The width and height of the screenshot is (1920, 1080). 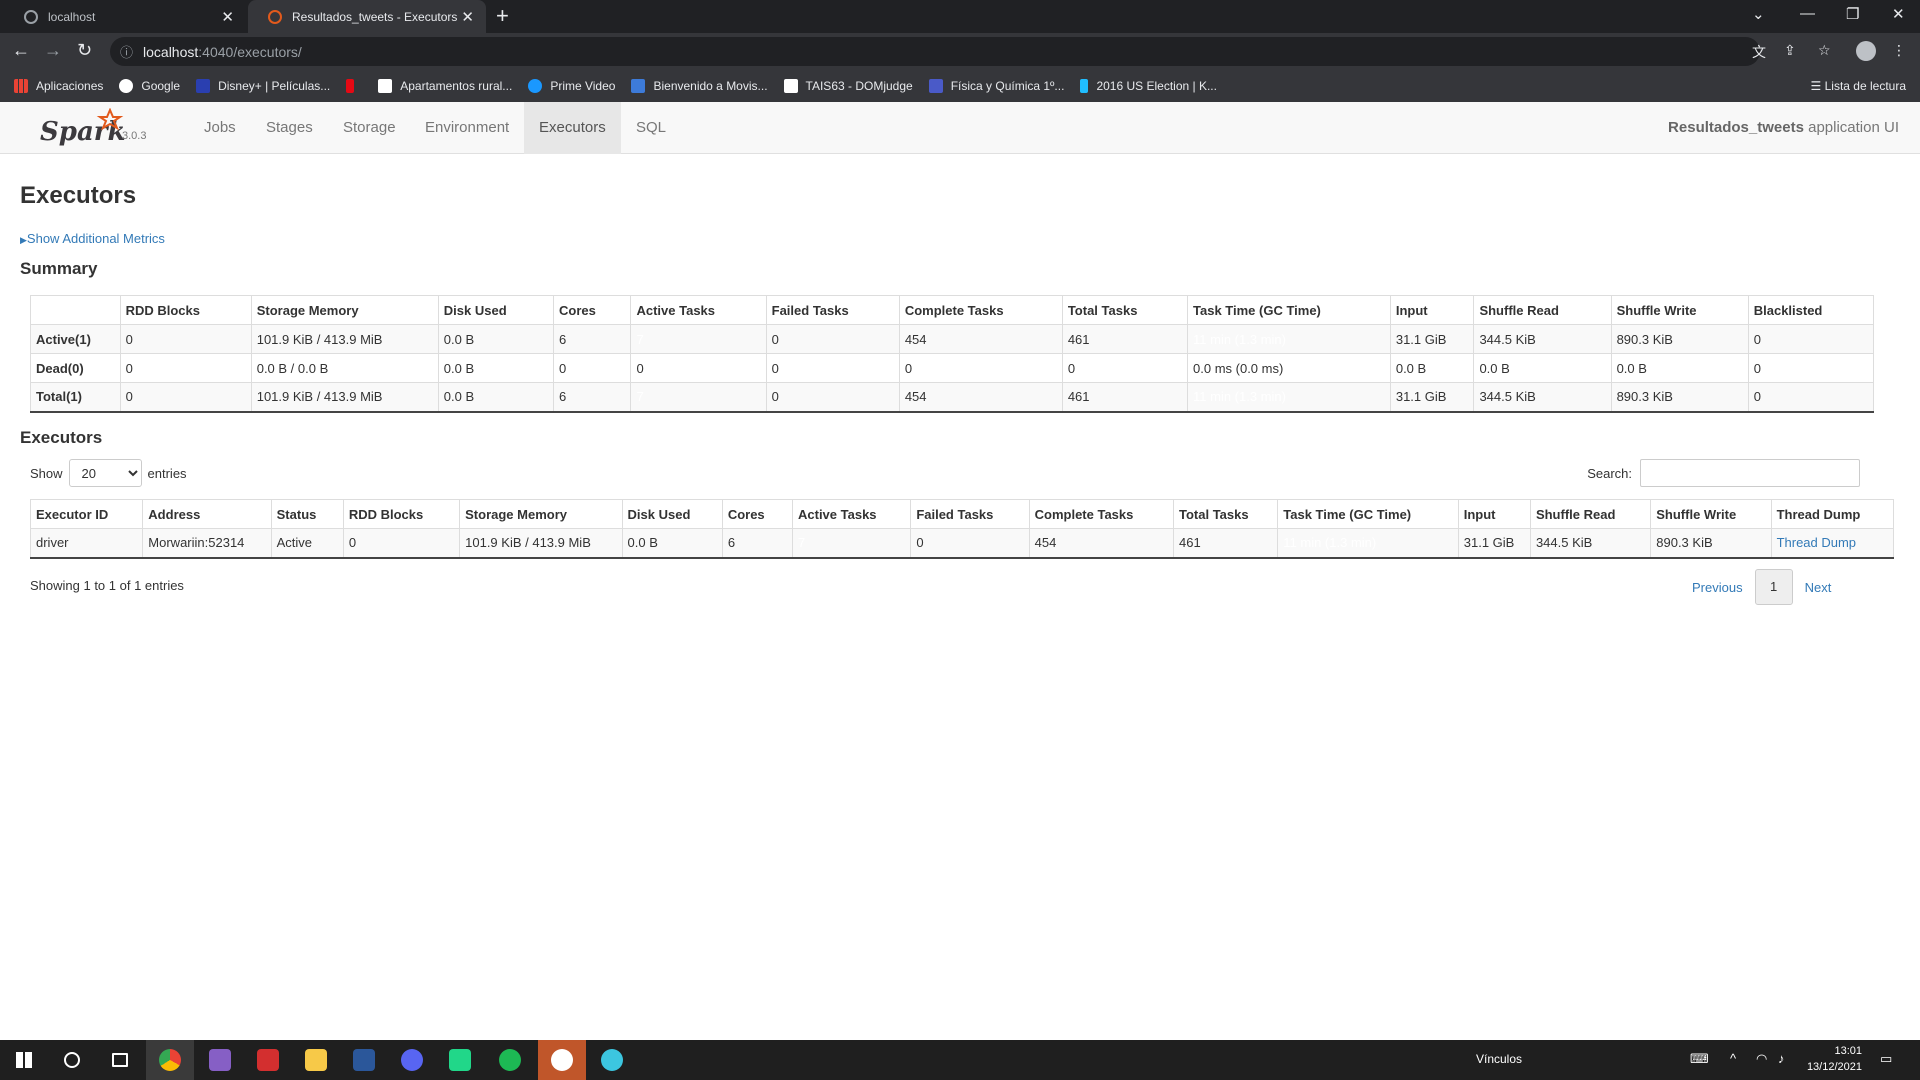 I want to click on page-1-button: 1, so click(x=1773, y=587).